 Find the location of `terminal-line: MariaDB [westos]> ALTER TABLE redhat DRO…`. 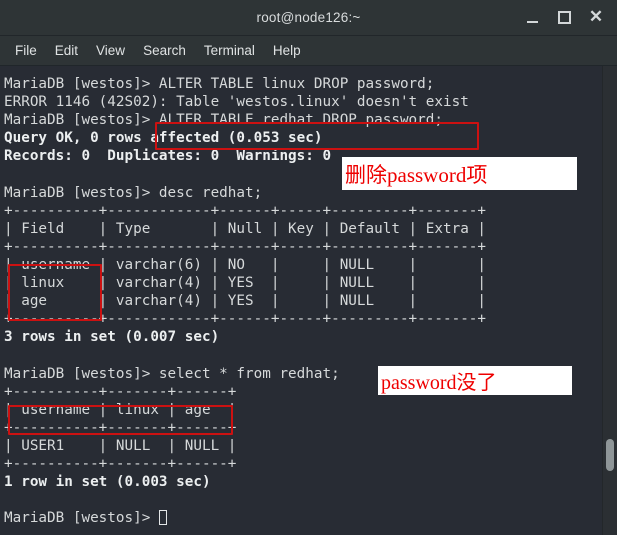

terminal-line: MariaDB [westos]> ALTER TABLE redhat DRO… is located at coordinates (223, 120).